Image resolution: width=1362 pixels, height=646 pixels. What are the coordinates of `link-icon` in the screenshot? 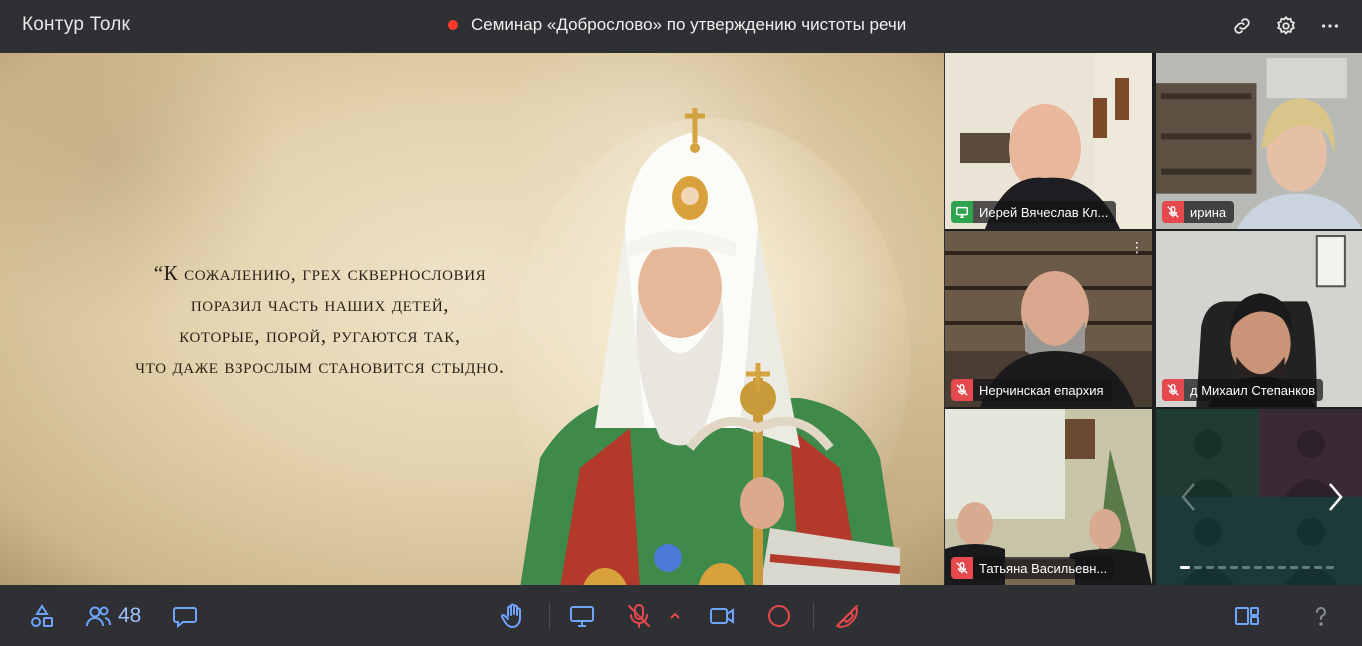 It's located at (1242, 26).